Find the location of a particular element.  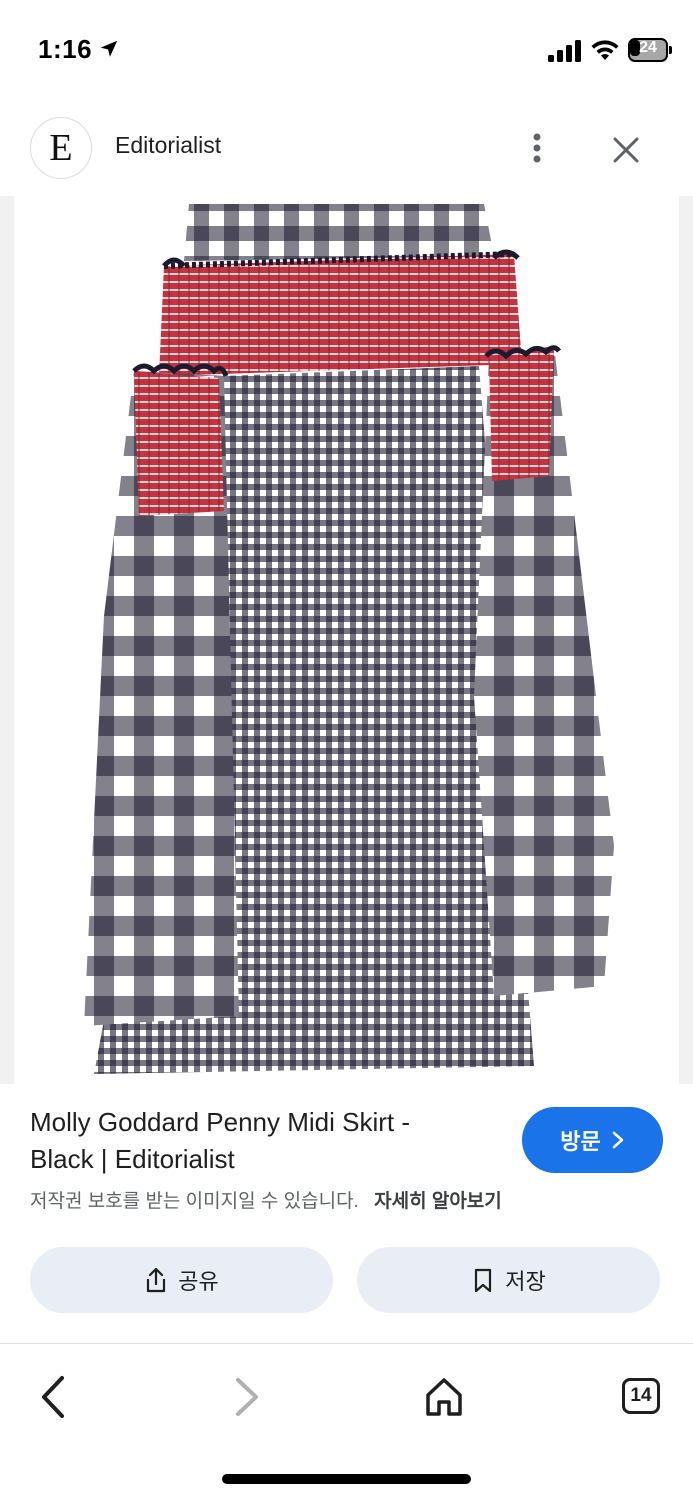

copyright-notice-row: 저작권 보호를 받는 이미지일 수 있습니다. 자세히 알아보기 is located at coordinates (266, 1199).